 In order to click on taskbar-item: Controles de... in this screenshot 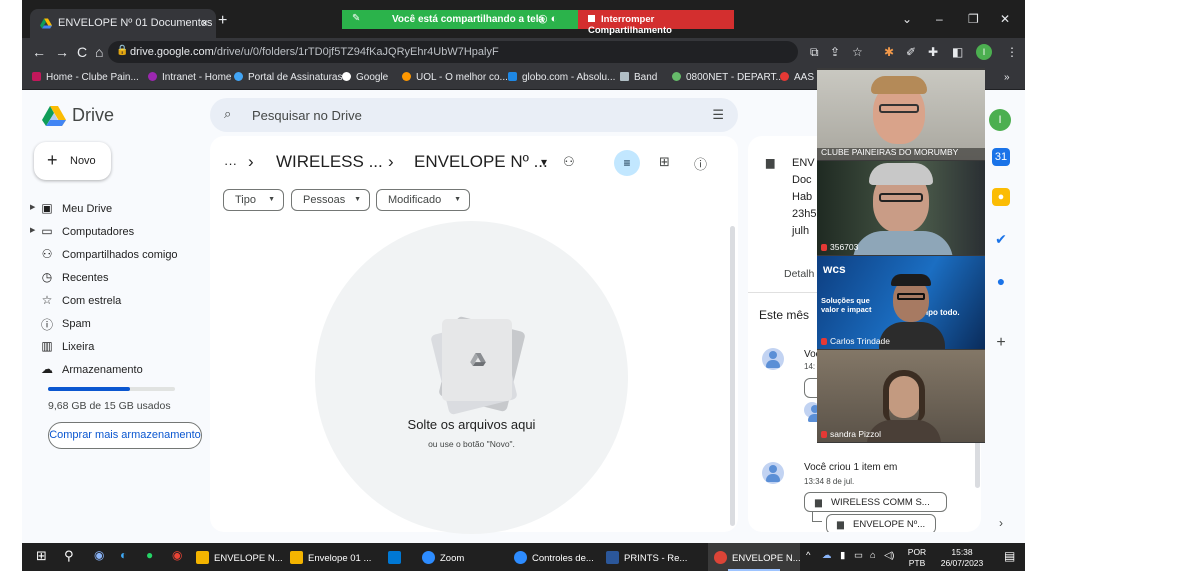, I will do `click(554, 557)`.